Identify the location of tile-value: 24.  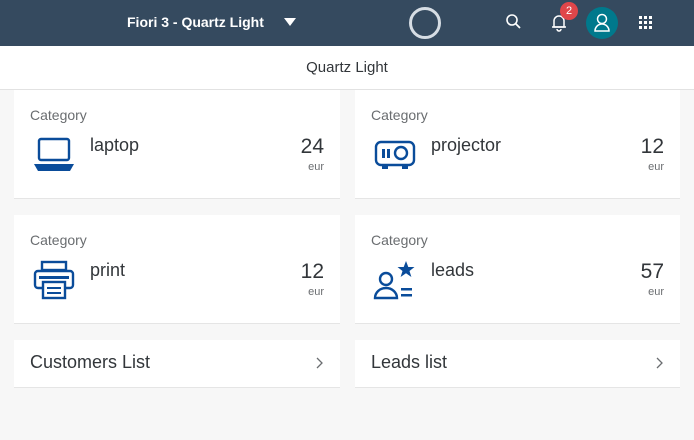
(312, 146).